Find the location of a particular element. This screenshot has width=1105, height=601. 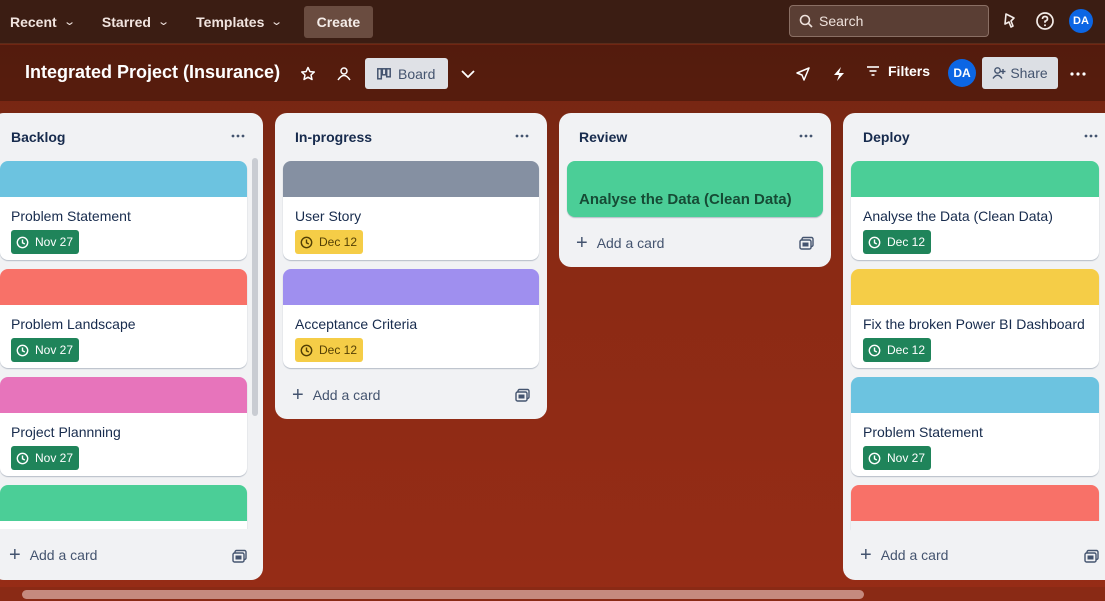

list-scrollbar is located at coordinates (255, 287).